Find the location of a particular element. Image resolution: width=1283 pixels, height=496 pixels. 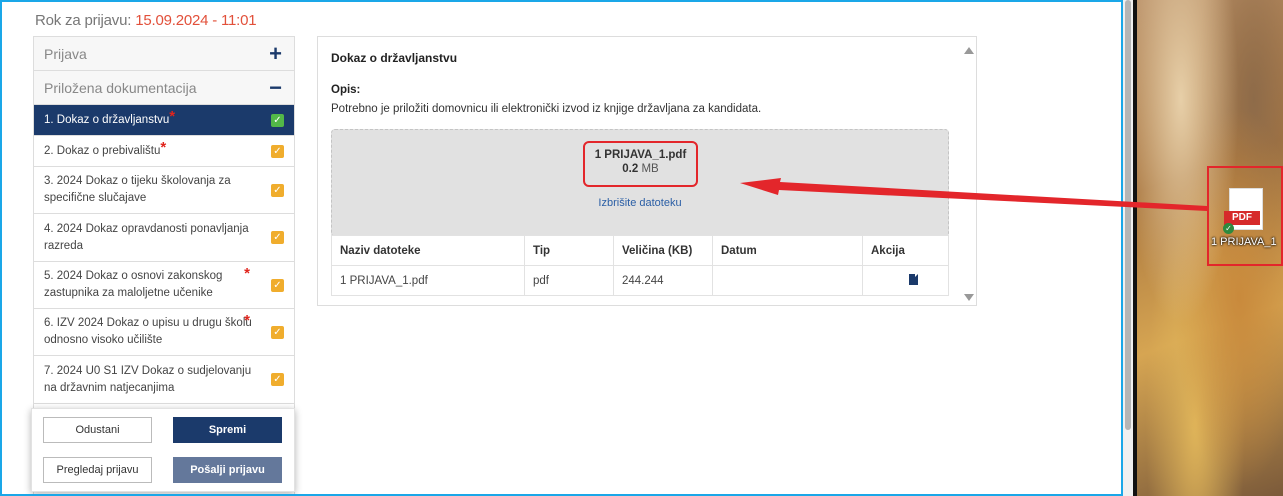

document-title: Dokaz o državljanstvu is located at coordinates (394, 58).